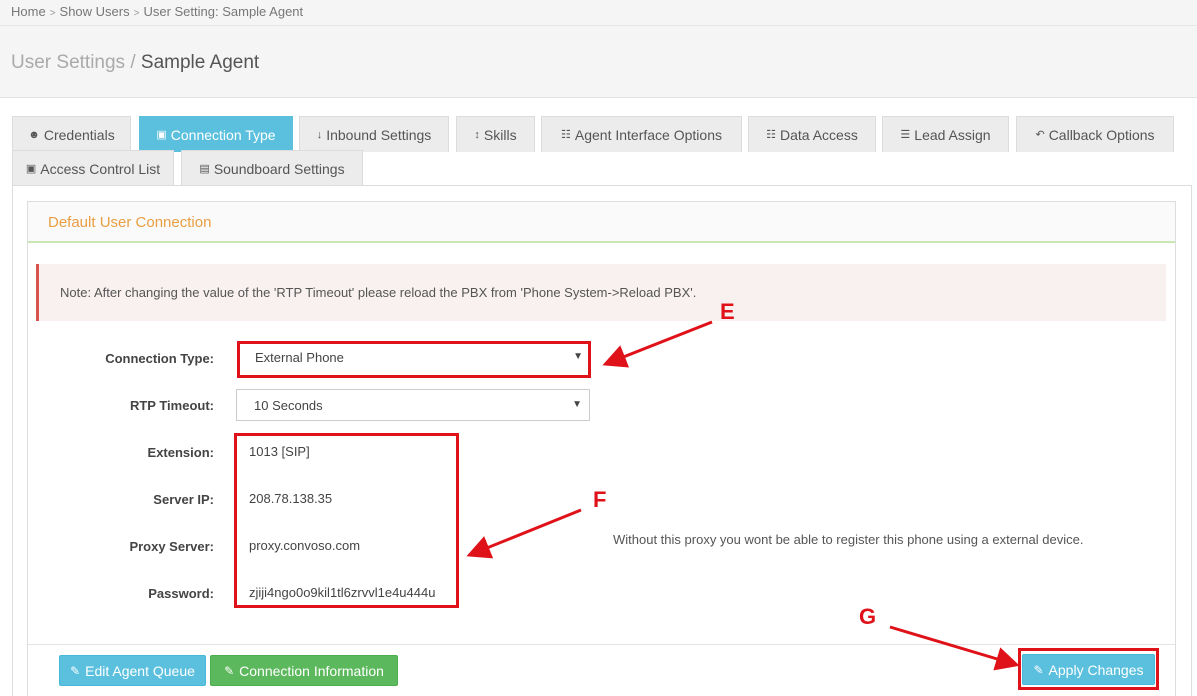 The height and width of the screenshot is (696, 1197). Describe the element at coordinates (657, 344) in the screenshot. I see `annotation-arrow-e` at that location.